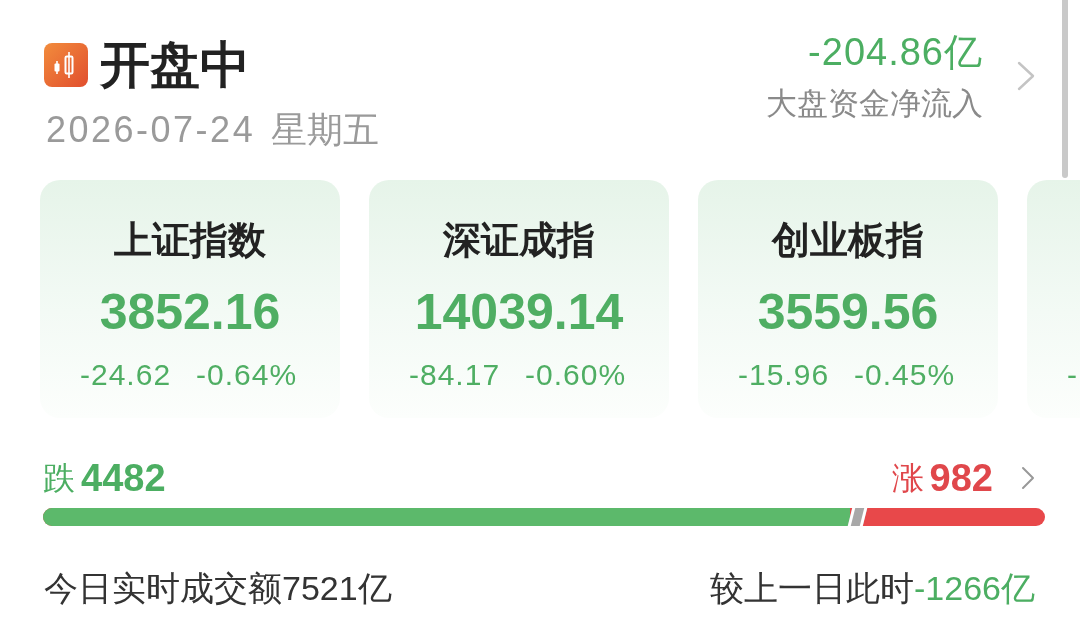 This screenshot has height=638, width=1080. What do you see at coordinates (848, 312) in the screenshot?
I see `index-value: 3559.56` at bounding box center [848, 312].